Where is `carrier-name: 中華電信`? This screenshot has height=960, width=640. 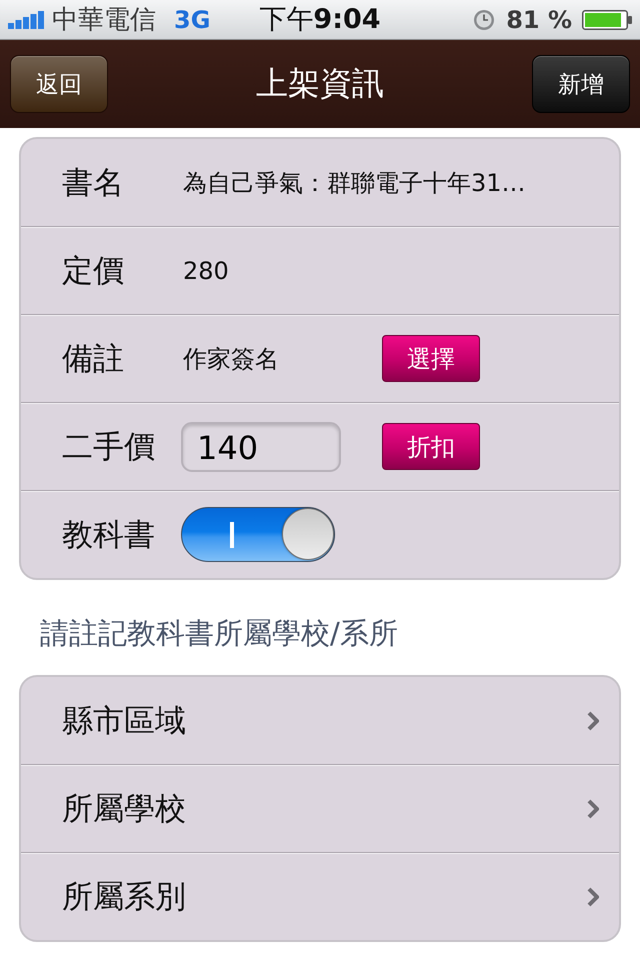 carrier-name: 中華電信 is located at coordinates (104, 19).